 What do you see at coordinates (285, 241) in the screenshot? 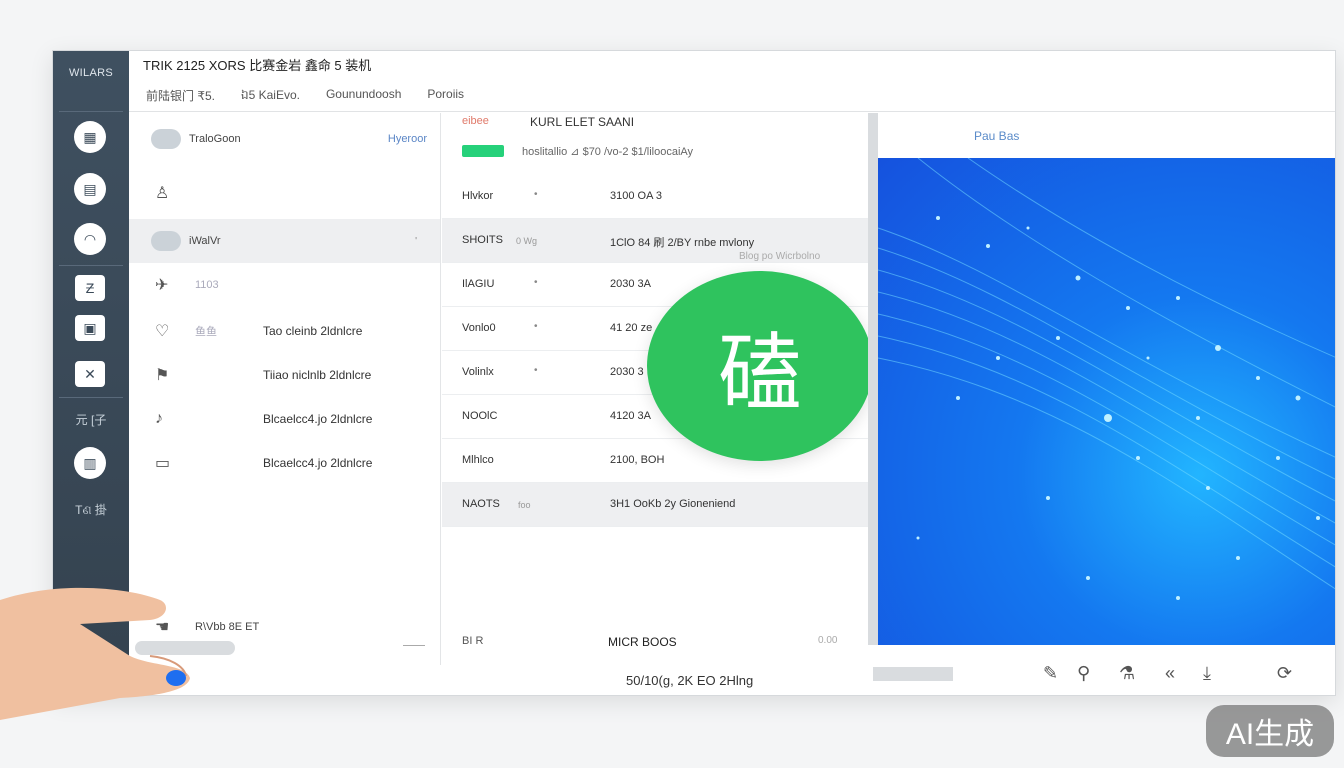
I see `list-item: iWalVr '` at bounding box center [285, 241].